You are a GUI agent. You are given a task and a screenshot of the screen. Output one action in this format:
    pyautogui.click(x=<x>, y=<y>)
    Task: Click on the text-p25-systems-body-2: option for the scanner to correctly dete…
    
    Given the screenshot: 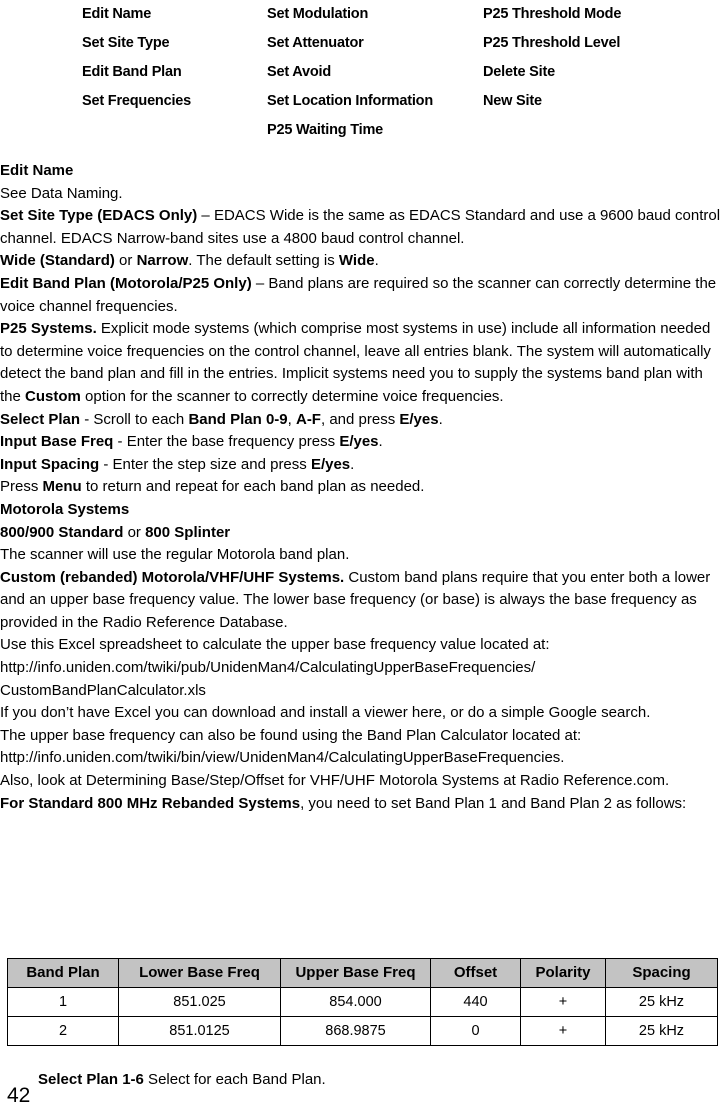 What is the action you would take?
    pyautogui.click(x=292, y=396)
    